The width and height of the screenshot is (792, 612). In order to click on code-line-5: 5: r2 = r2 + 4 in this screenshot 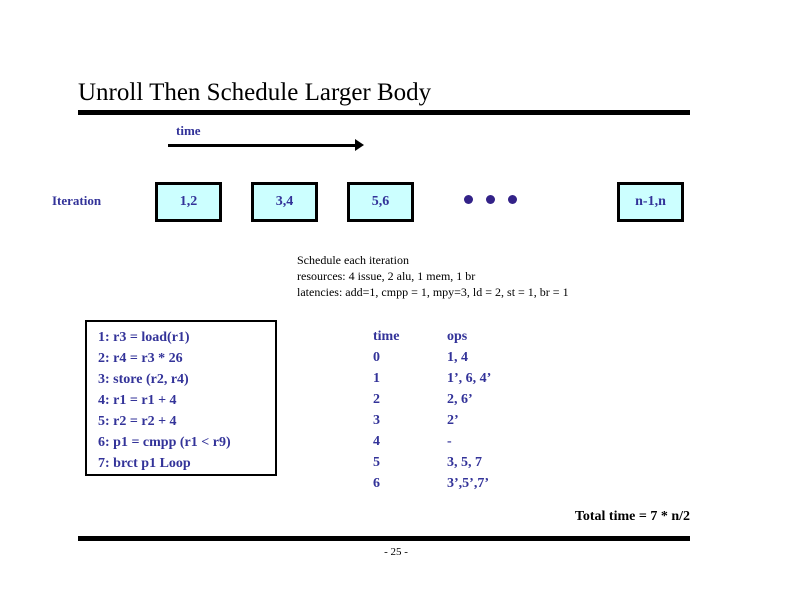, I will do `click(137, 421)`.